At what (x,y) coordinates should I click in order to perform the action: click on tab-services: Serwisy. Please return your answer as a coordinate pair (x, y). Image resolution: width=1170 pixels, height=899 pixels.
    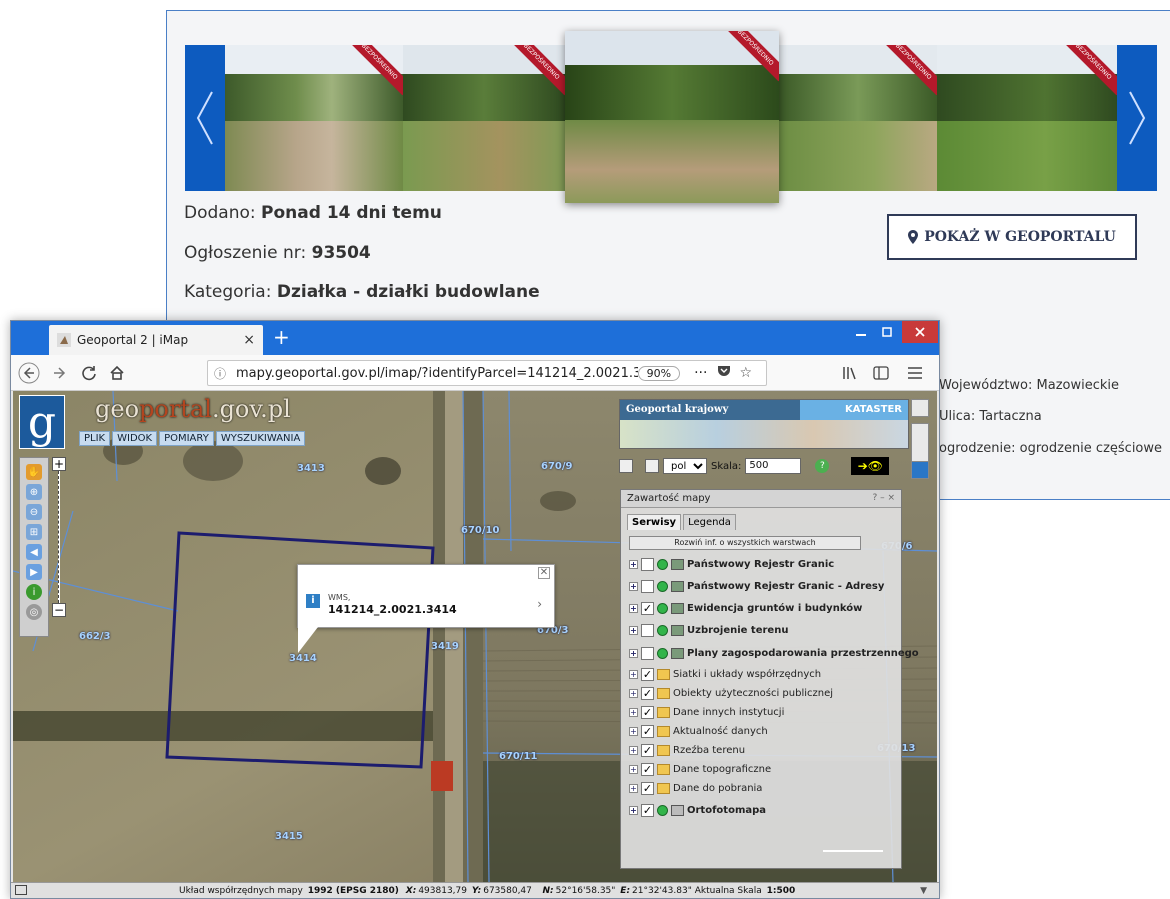
    Looking at the image, I should click on (654, 522).